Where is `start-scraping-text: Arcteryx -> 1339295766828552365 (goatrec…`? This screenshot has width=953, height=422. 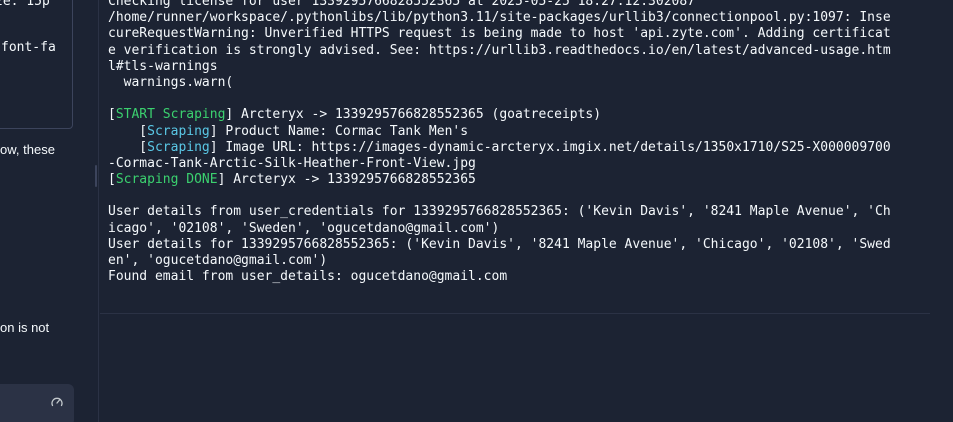
start-scraping-text: Arcteryx -> 1339295766828552365 (goatrec… is located at coordinates (417, 115).